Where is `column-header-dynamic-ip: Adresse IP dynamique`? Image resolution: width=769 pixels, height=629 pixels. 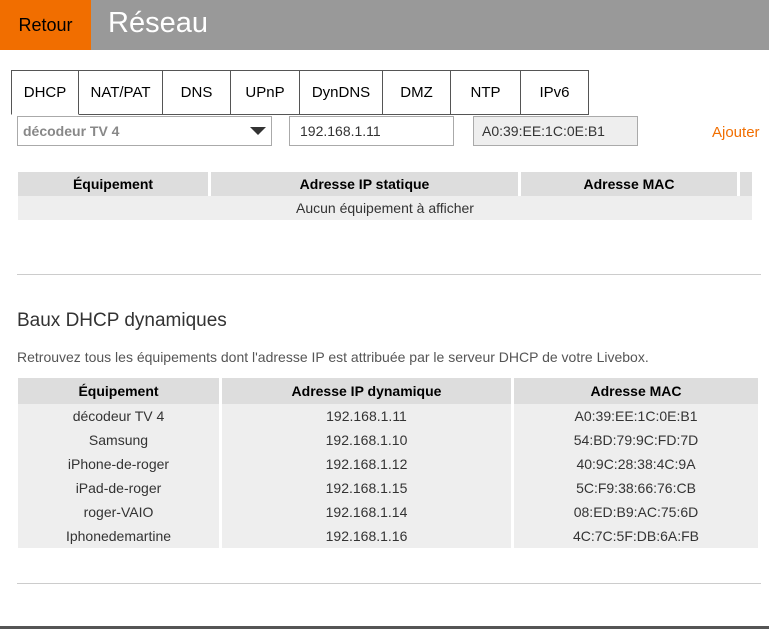
column-header-dynamic-ip: Adresse IP dynamique is located at coordinates (366, 391).